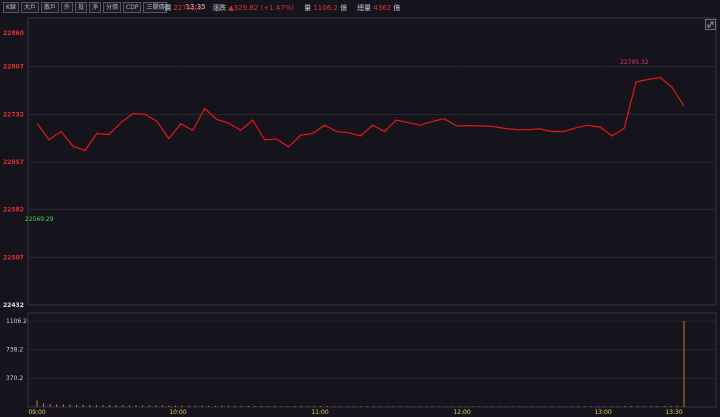 Image resolution: width=720 pixels, height=417 pixels. Describe the element at coordinates (39, 219) in the screenshot. I see `reference-price-label: 22569.29` at that location.